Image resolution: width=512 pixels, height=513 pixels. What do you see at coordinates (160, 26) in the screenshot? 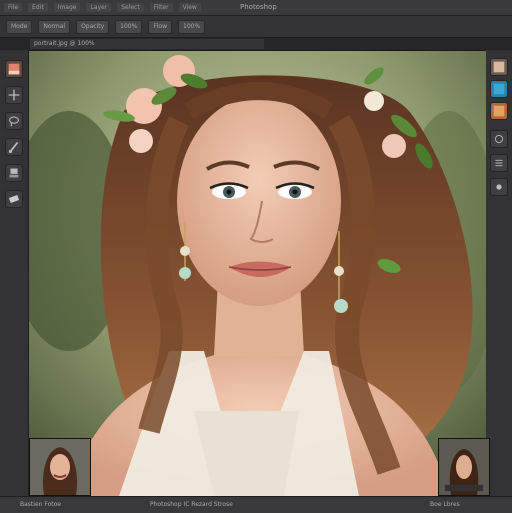
I see `flow-label: Flow` at bounding box center [160, 26].